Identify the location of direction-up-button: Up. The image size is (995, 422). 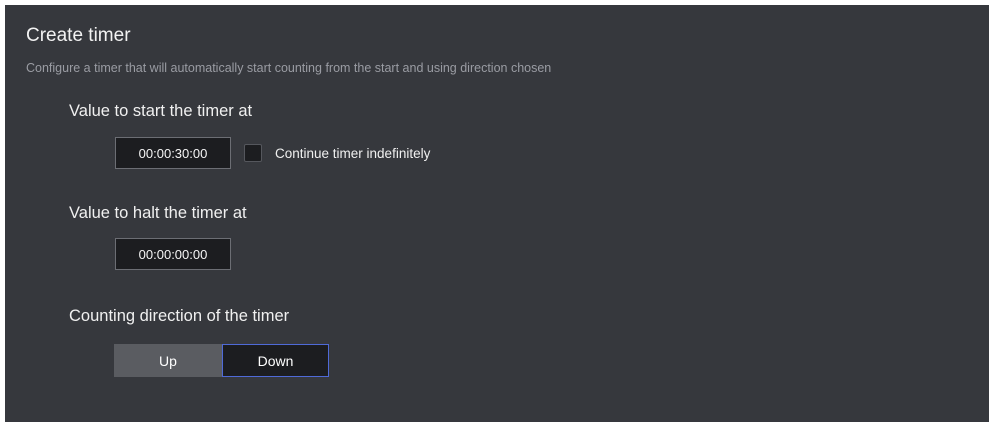
(168, 360).